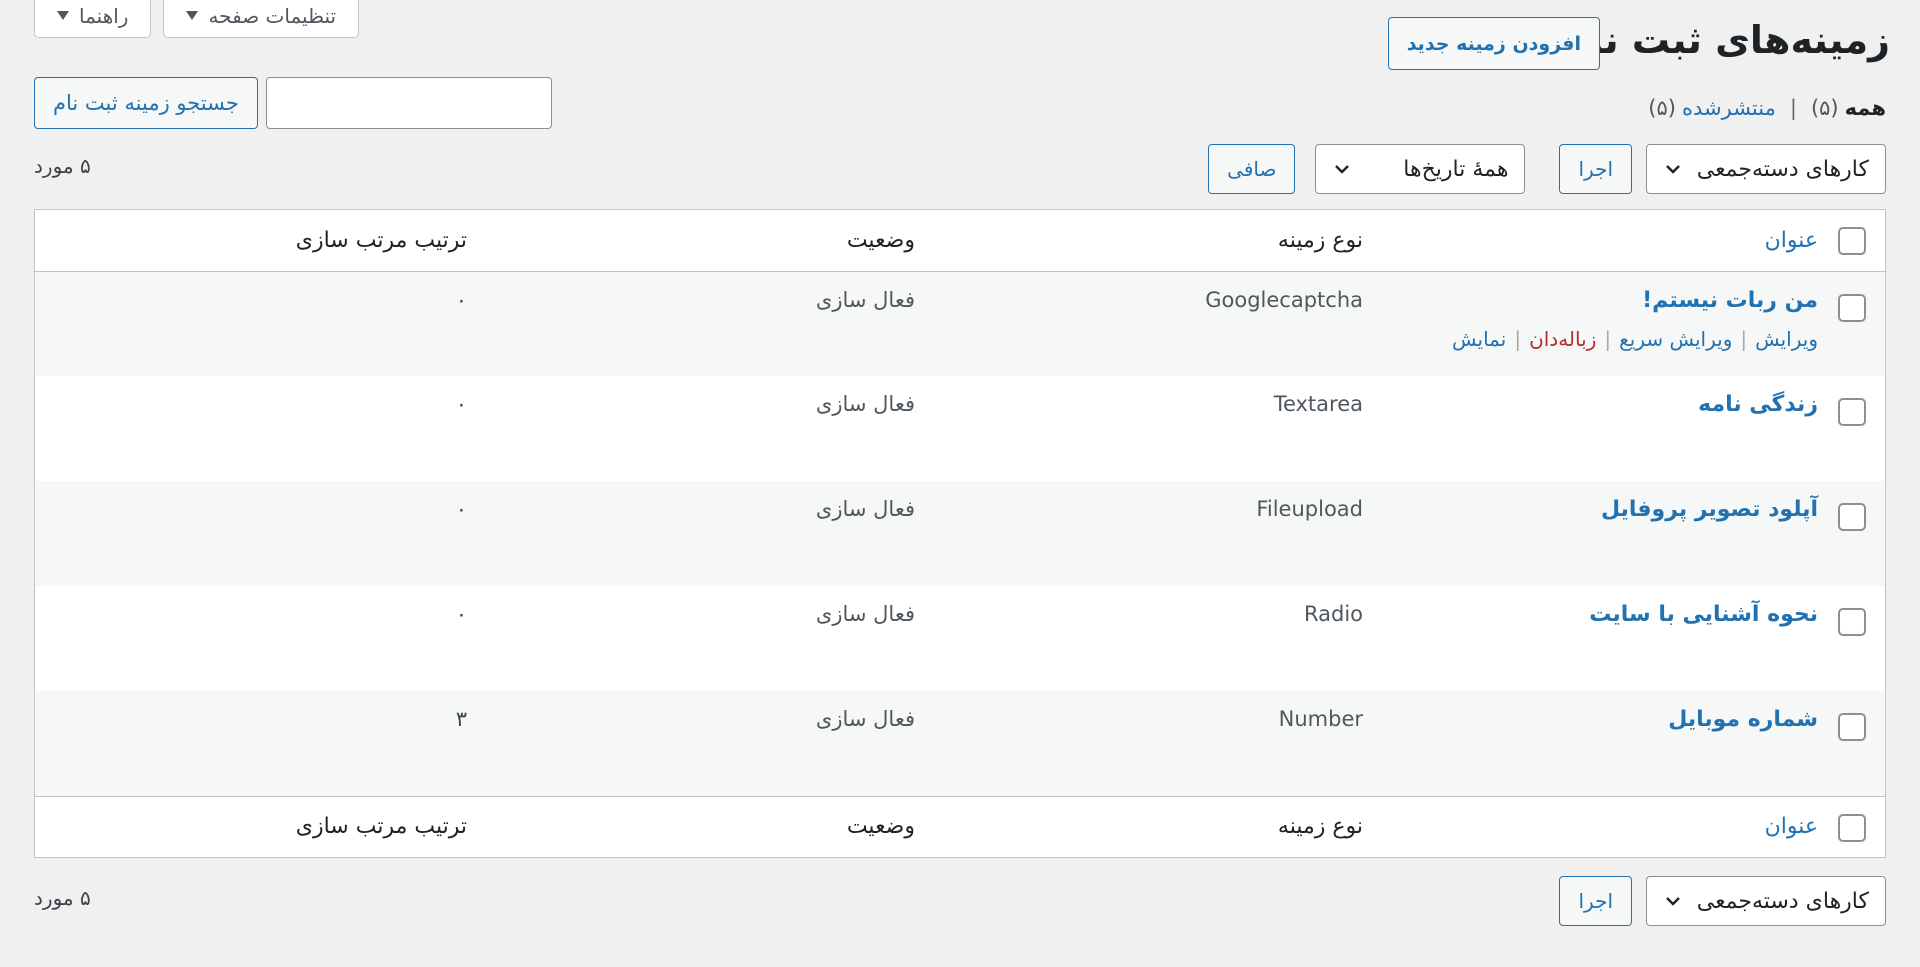 The height and width of the screenshot is (967, 1920). I want to click on bulk-actions-select: کارهای دسته‌جمعی, so click(1766, 169).